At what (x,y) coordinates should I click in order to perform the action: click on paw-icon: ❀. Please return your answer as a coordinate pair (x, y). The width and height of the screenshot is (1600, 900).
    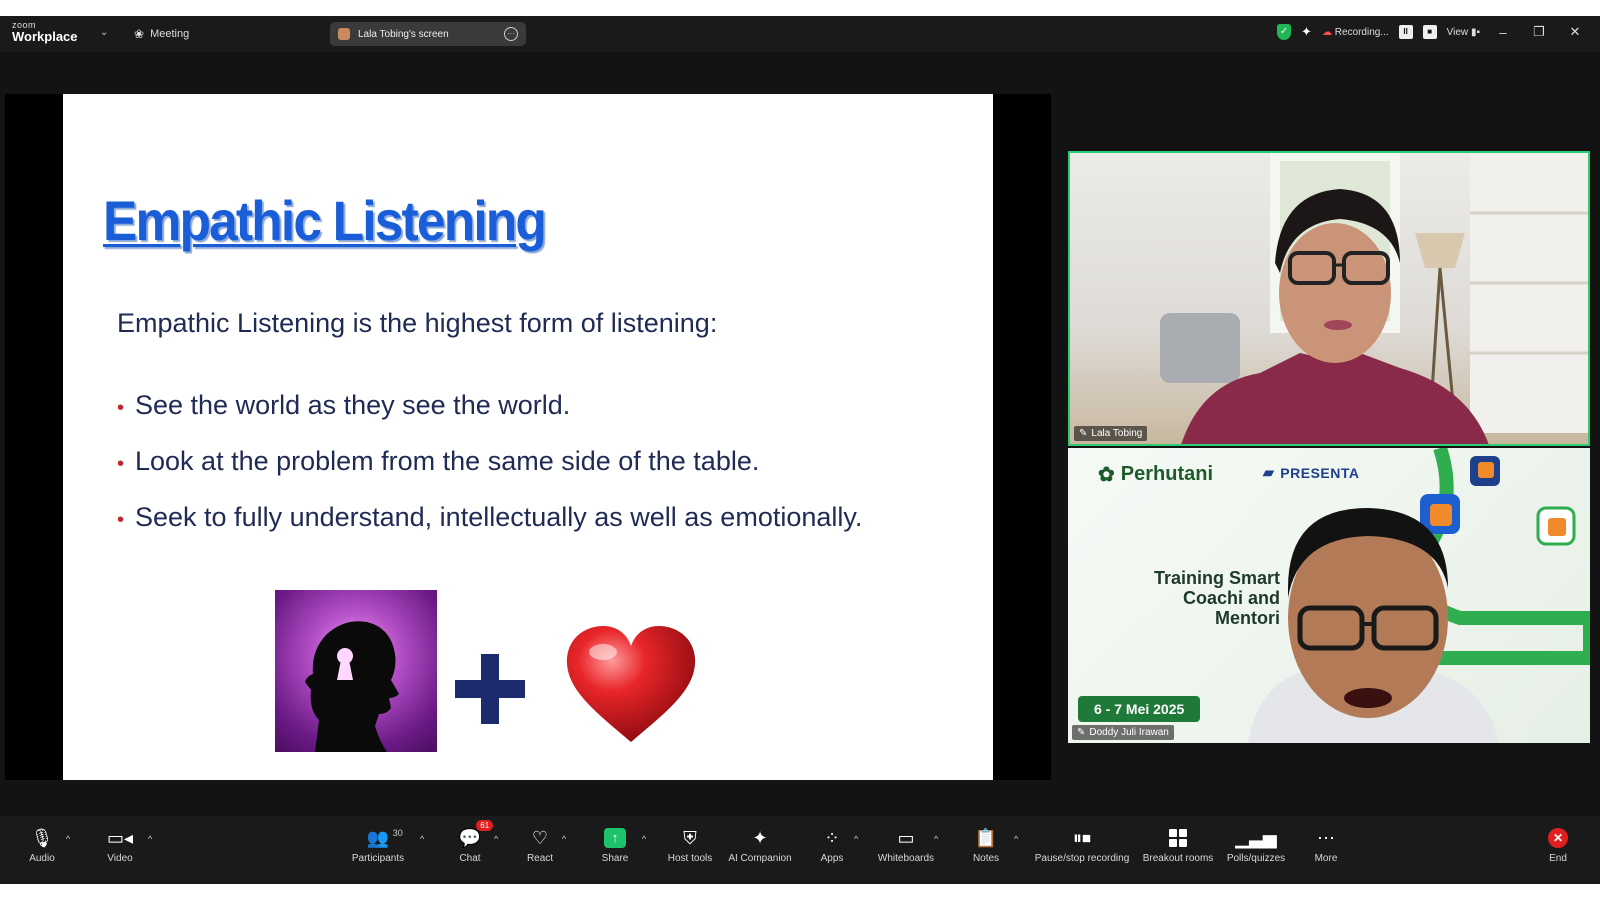
    Looking at the image, I should click on (139, 34).